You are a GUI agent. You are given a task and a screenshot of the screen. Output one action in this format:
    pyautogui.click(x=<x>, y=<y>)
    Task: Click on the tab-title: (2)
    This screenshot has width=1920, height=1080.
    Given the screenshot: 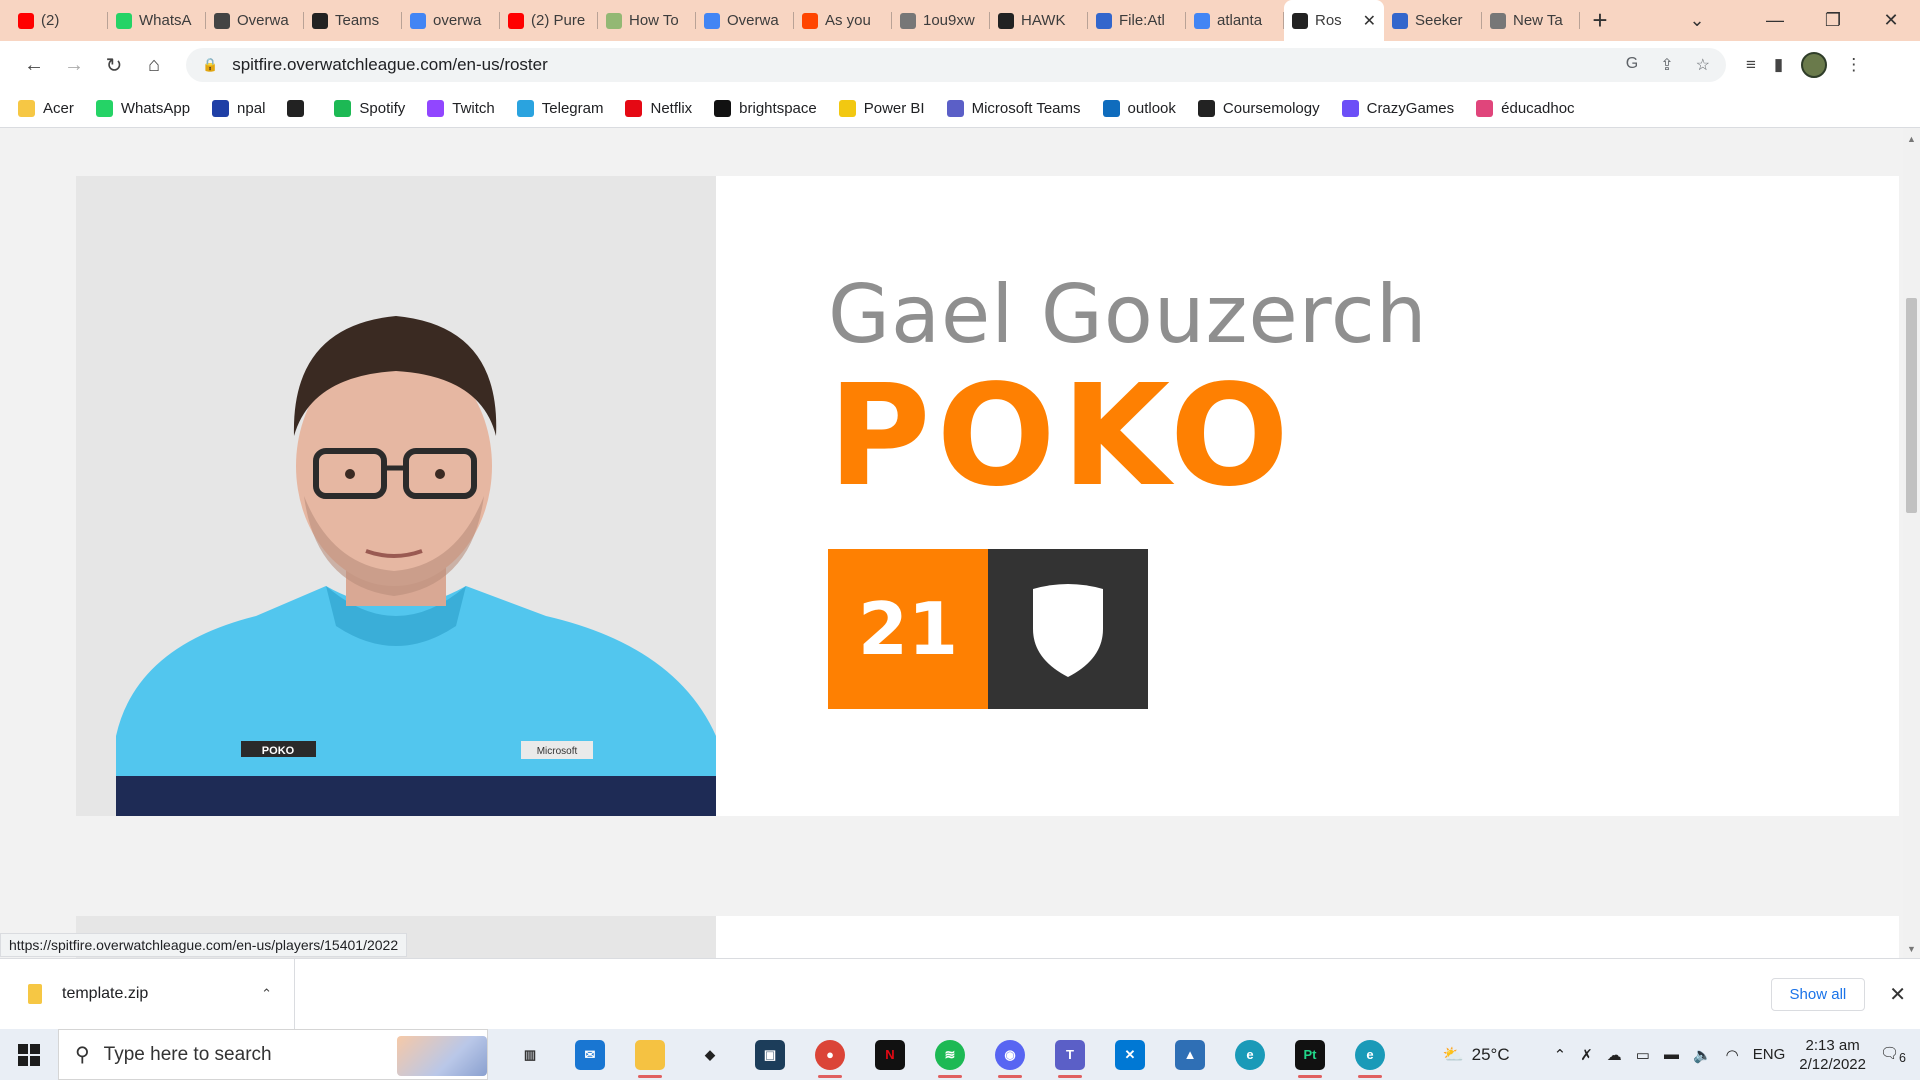 What is the action you would take?
    pyautogui.click(x=70, y=20)
    